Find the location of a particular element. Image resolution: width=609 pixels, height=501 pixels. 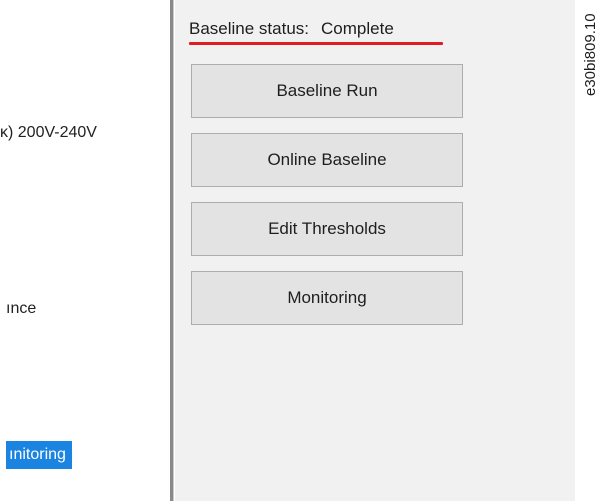

baseline-status-label: Baseline status: is located at coordinates (249, 28).